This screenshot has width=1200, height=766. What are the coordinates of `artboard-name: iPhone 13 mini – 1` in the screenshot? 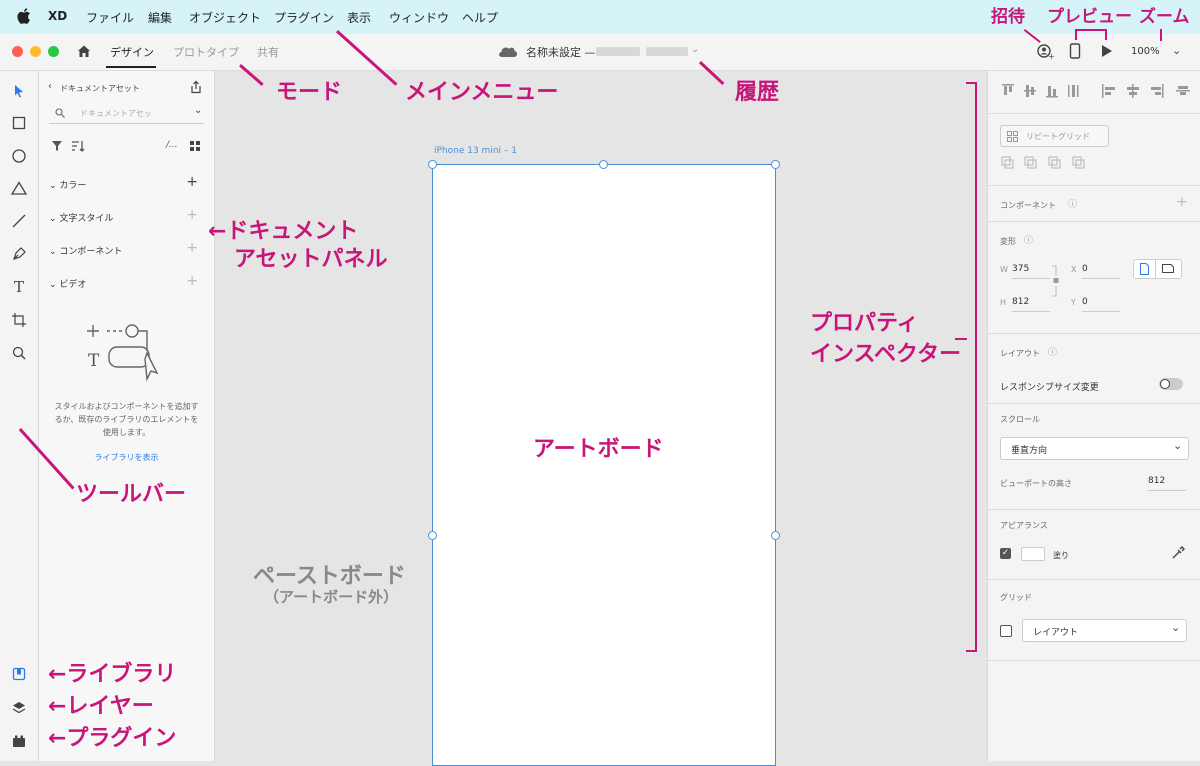 It's located at (475, 151).